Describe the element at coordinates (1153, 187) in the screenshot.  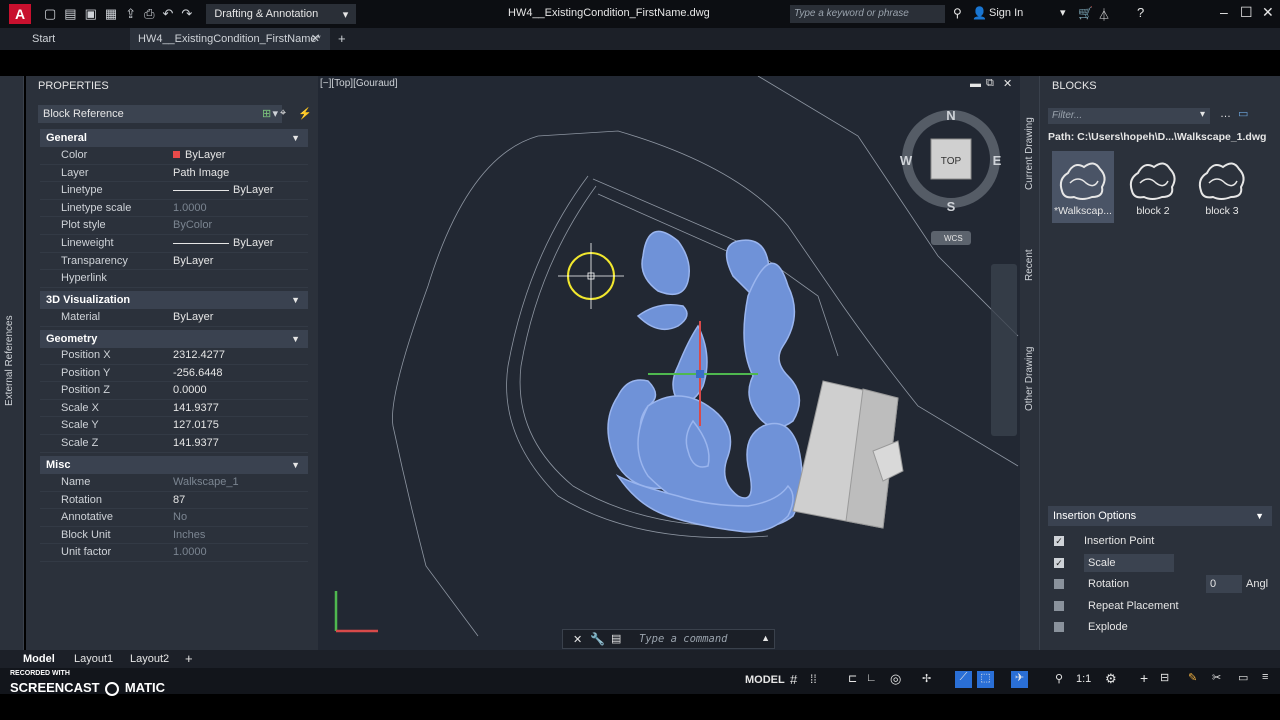
I see `block-item-block-2: block 2` at that location.